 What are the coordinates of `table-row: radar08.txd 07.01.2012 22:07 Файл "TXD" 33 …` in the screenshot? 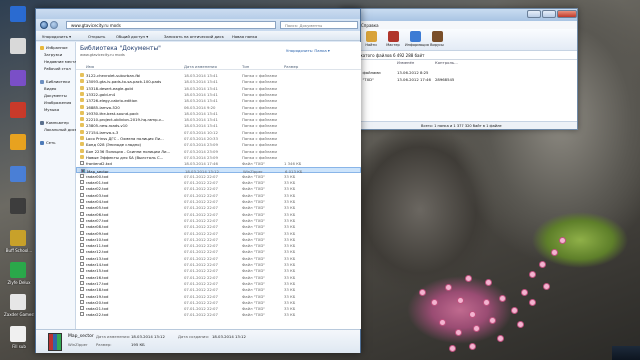 It's located at (218, 226).